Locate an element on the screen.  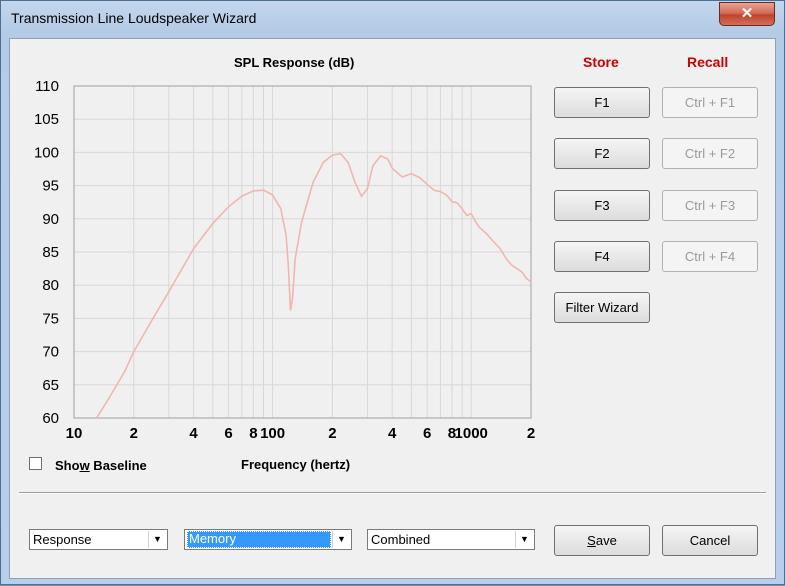
y-tick-label: 65 is located at coordinates (50, 385).